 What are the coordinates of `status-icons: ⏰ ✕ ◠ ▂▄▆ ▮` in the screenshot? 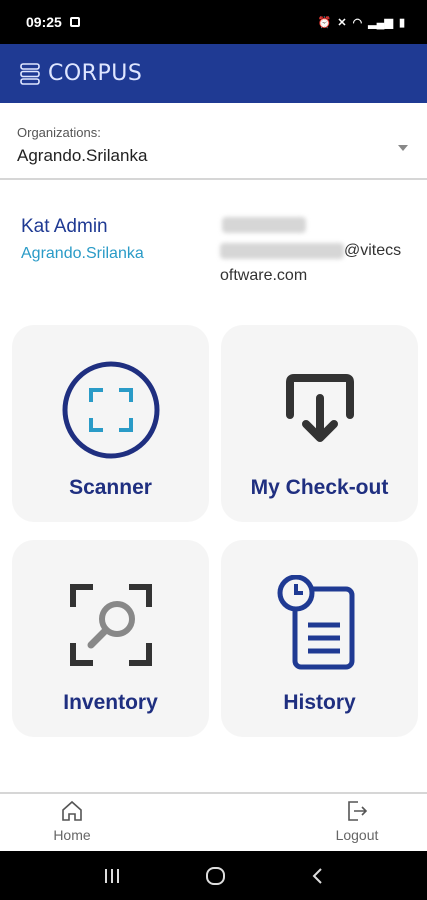 It's located at (361, 22).